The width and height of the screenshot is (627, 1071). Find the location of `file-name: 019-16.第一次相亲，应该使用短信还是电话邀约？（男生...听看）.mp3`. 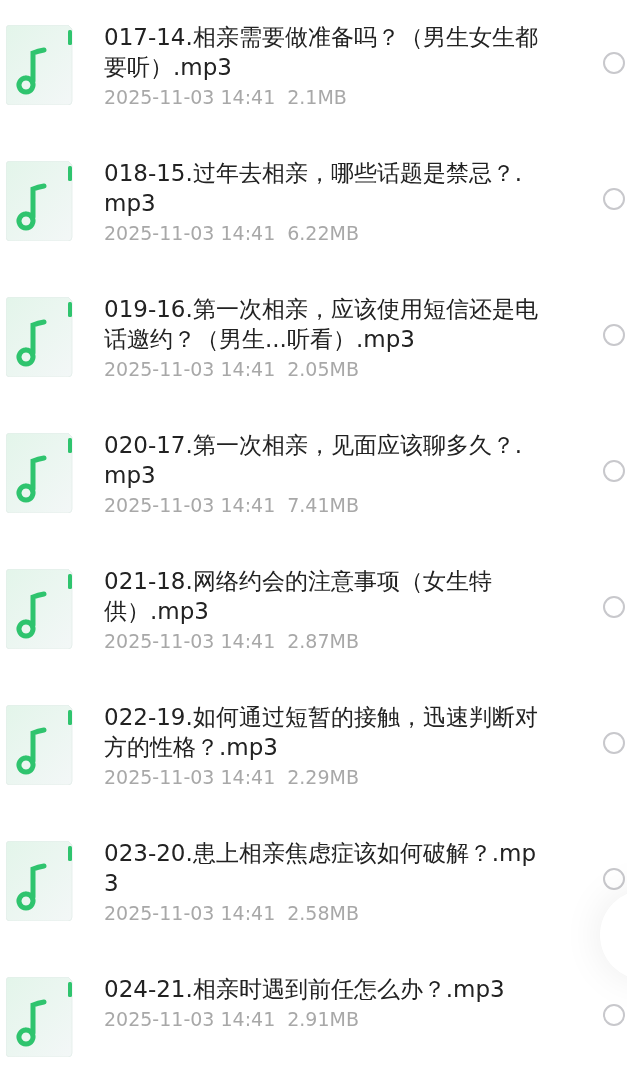

file-name: 019-16.第一次相亲，应该使用短信还是电话邀约？（男生...听看）.mp3 is located at coordinates (321, 324).